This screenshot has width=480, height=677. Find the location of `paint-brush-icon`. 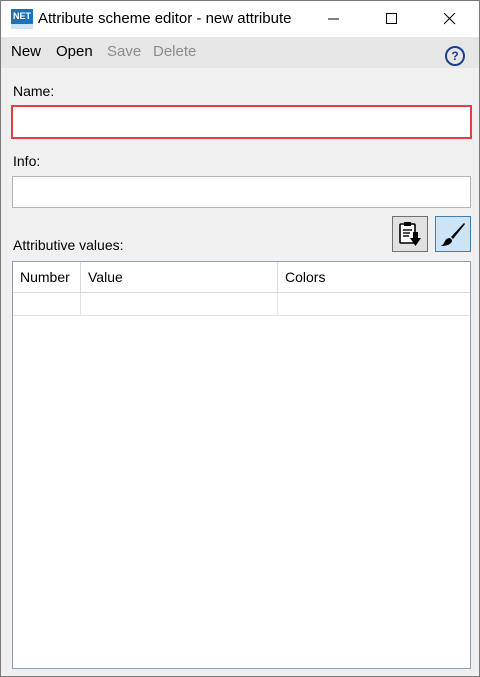

paint-brush-icon is located at coordinates (453, 234).